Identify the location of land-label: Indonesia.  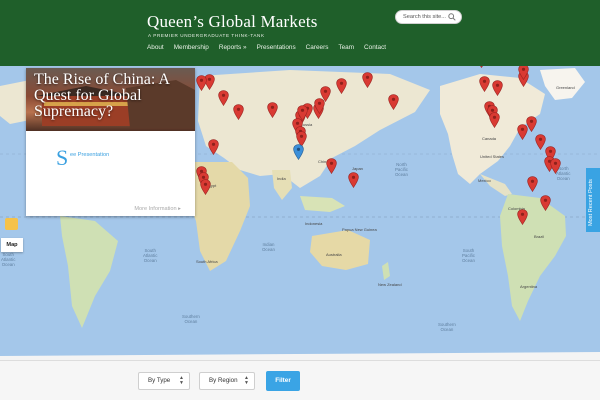
(314, 223).